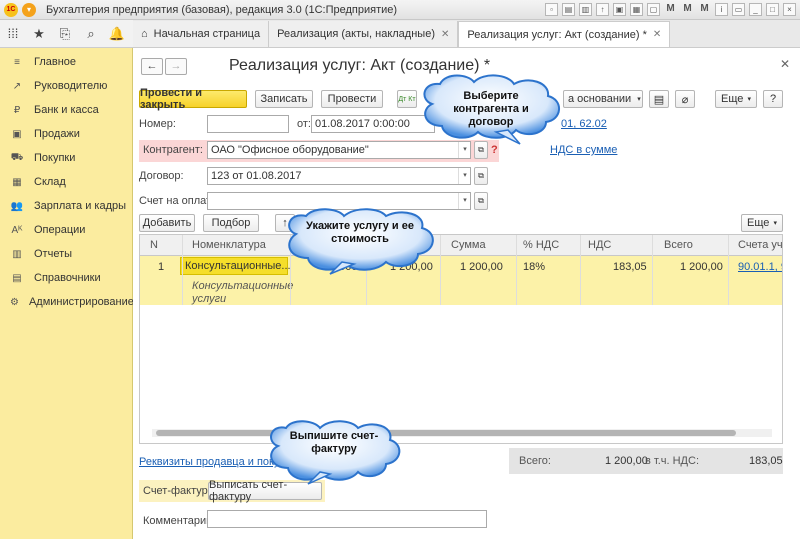  I want to click on window-icon: ▭, so click(738, 9).